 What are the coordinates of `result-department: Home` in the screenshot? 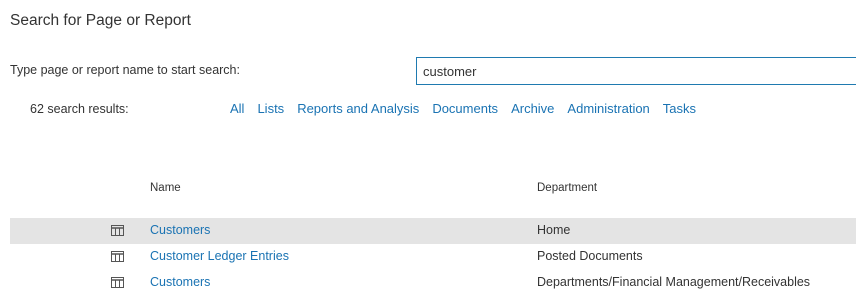 It's located at (554, 230).